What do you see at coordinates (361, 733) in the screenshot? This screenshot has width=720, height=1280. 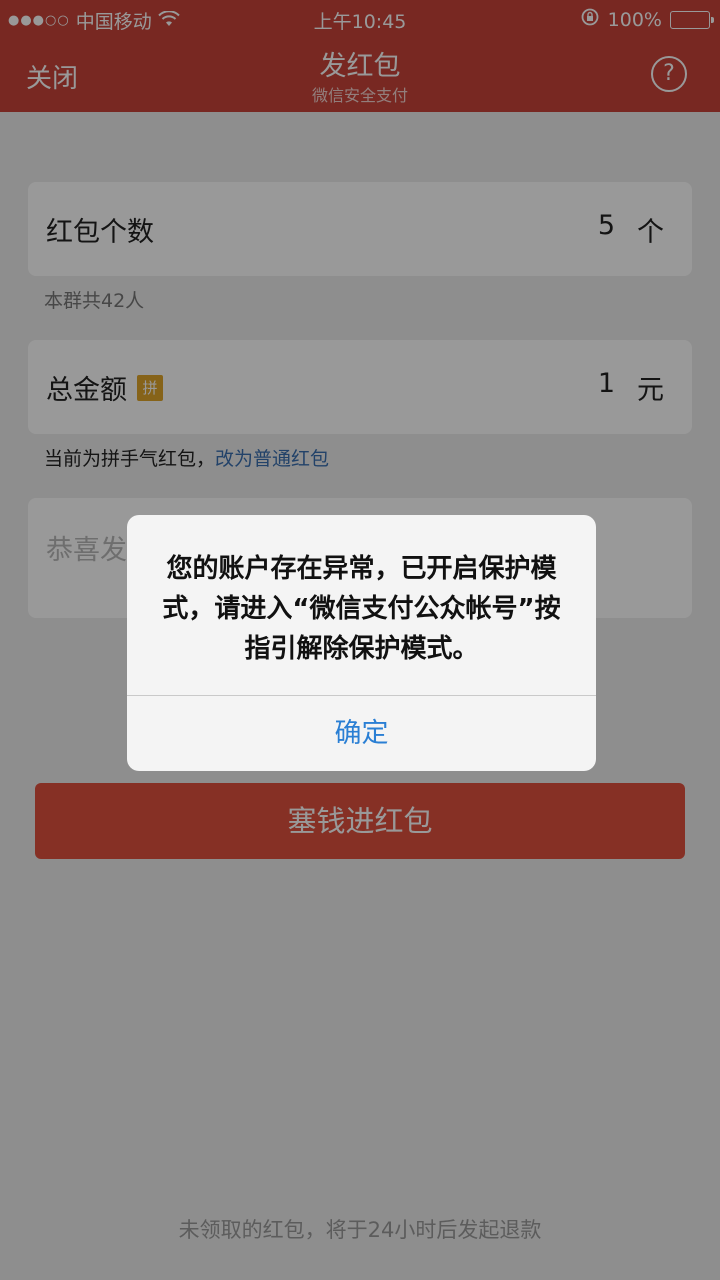 I see `alert-ok-button: 确定` at bounding box center [361, 733].